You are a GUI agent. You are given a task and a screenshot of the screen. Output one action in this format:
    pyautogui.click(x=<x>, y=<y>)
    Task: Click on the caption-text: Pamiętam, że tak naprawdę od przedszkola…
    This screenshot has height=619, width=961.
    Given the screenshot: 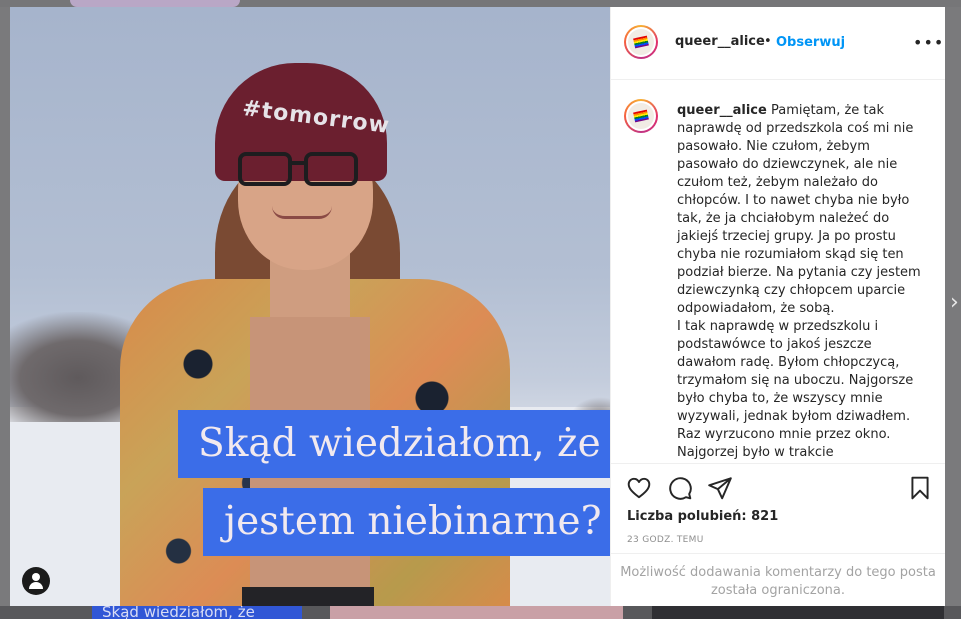 What is the action you would take?
    pyautogui.click(x=799, y=281)
    